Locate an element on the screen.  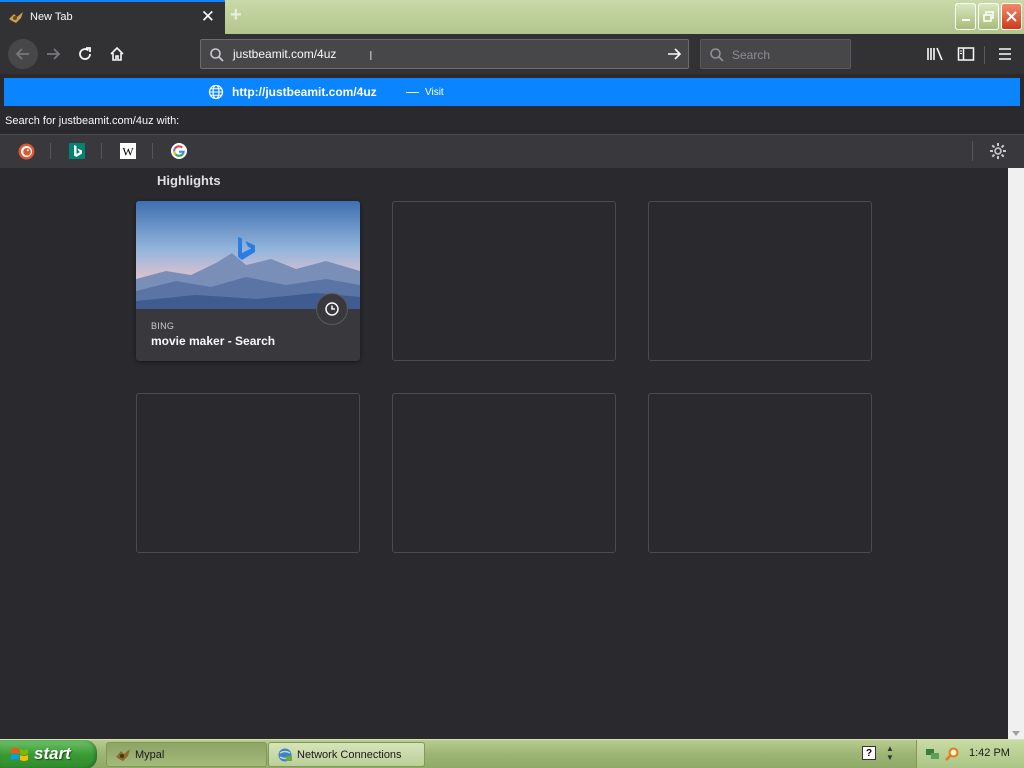
navigation-toolbar: justbeamit.com/4uz I Search is located at coordinates (512, 54).